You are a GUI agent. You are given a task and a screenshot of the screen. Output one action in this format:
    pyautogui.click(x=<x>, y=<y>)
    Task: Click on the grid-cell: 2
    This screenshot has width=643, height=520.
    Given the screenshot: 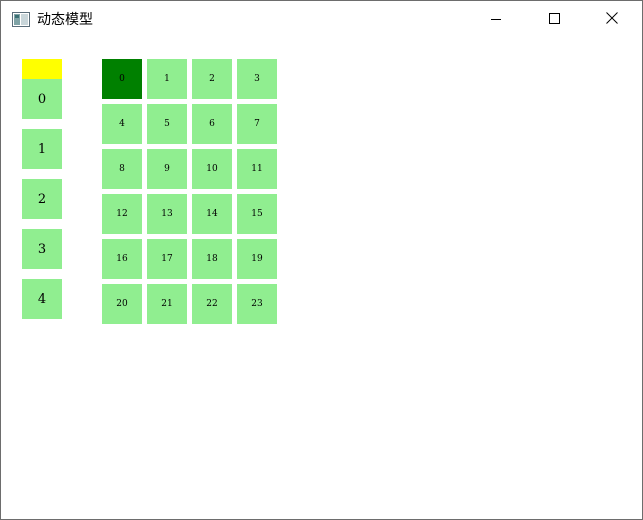 What is the action you would take?
    pyautogui.click(x=212, y=79)
    